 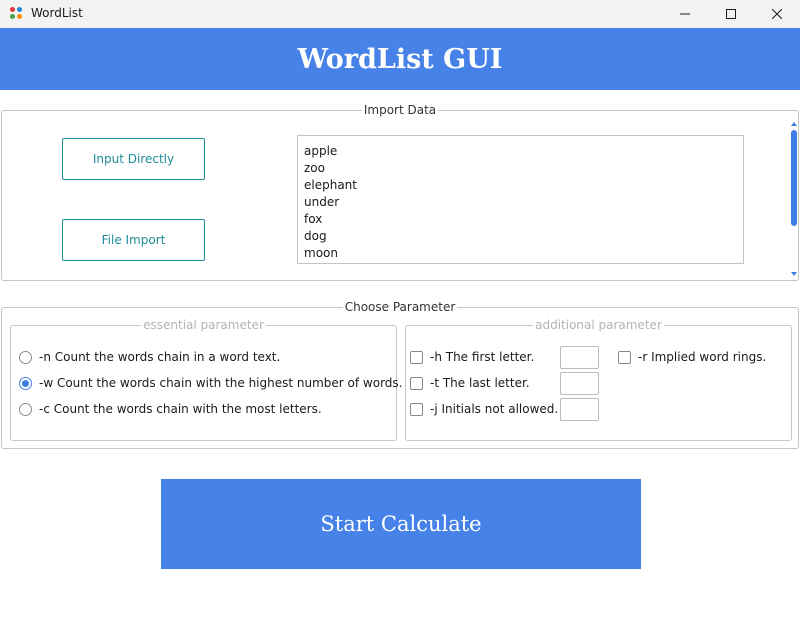 I want to click on initials-not-allowed-input, so click(x=579, y=409).